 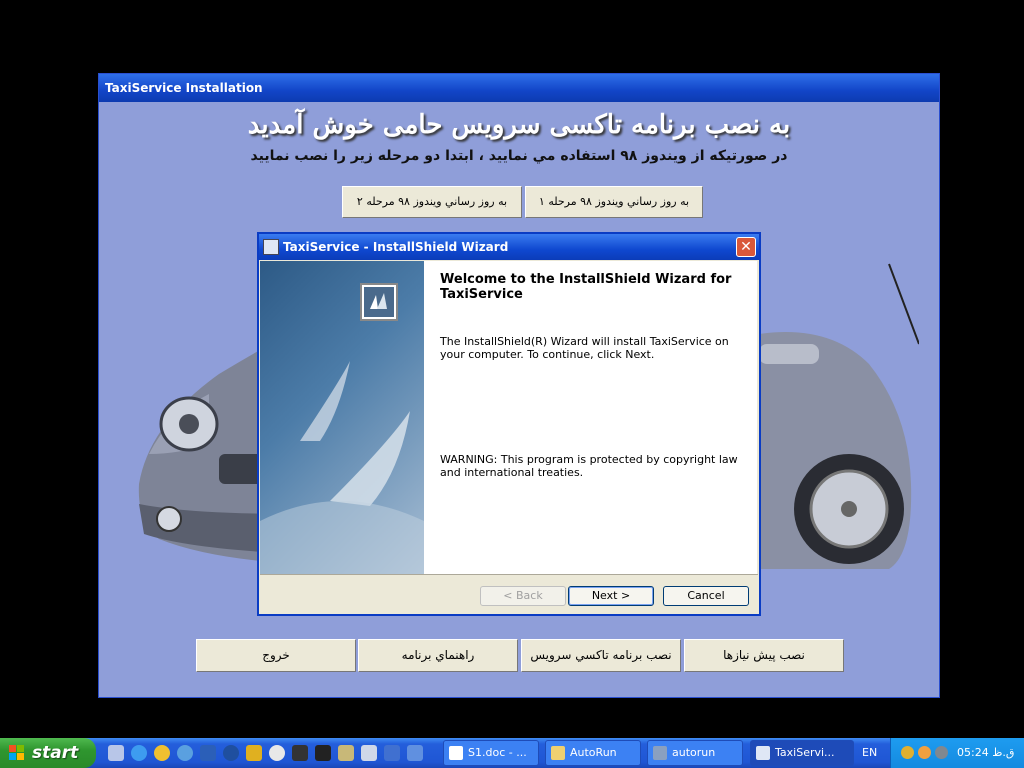 I want to click on acrobat-icon, so click(x=231, y=753).